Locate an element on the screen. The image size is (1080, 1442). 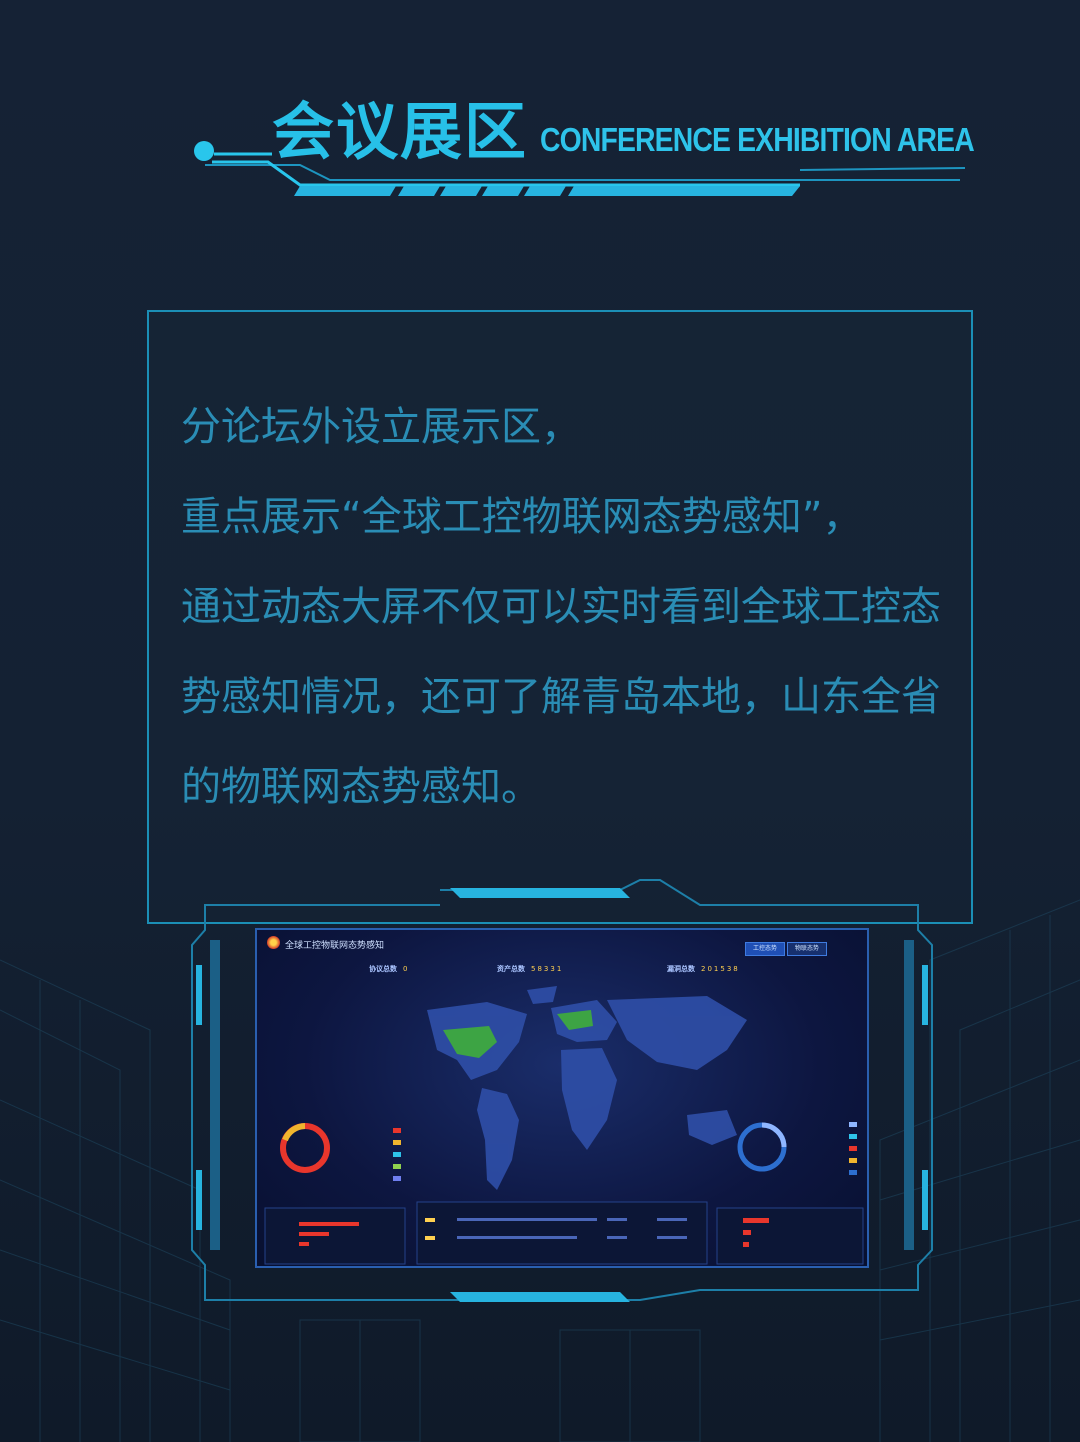
tab-ics-situation: 工控态势 is located at coordinates (765, 949).